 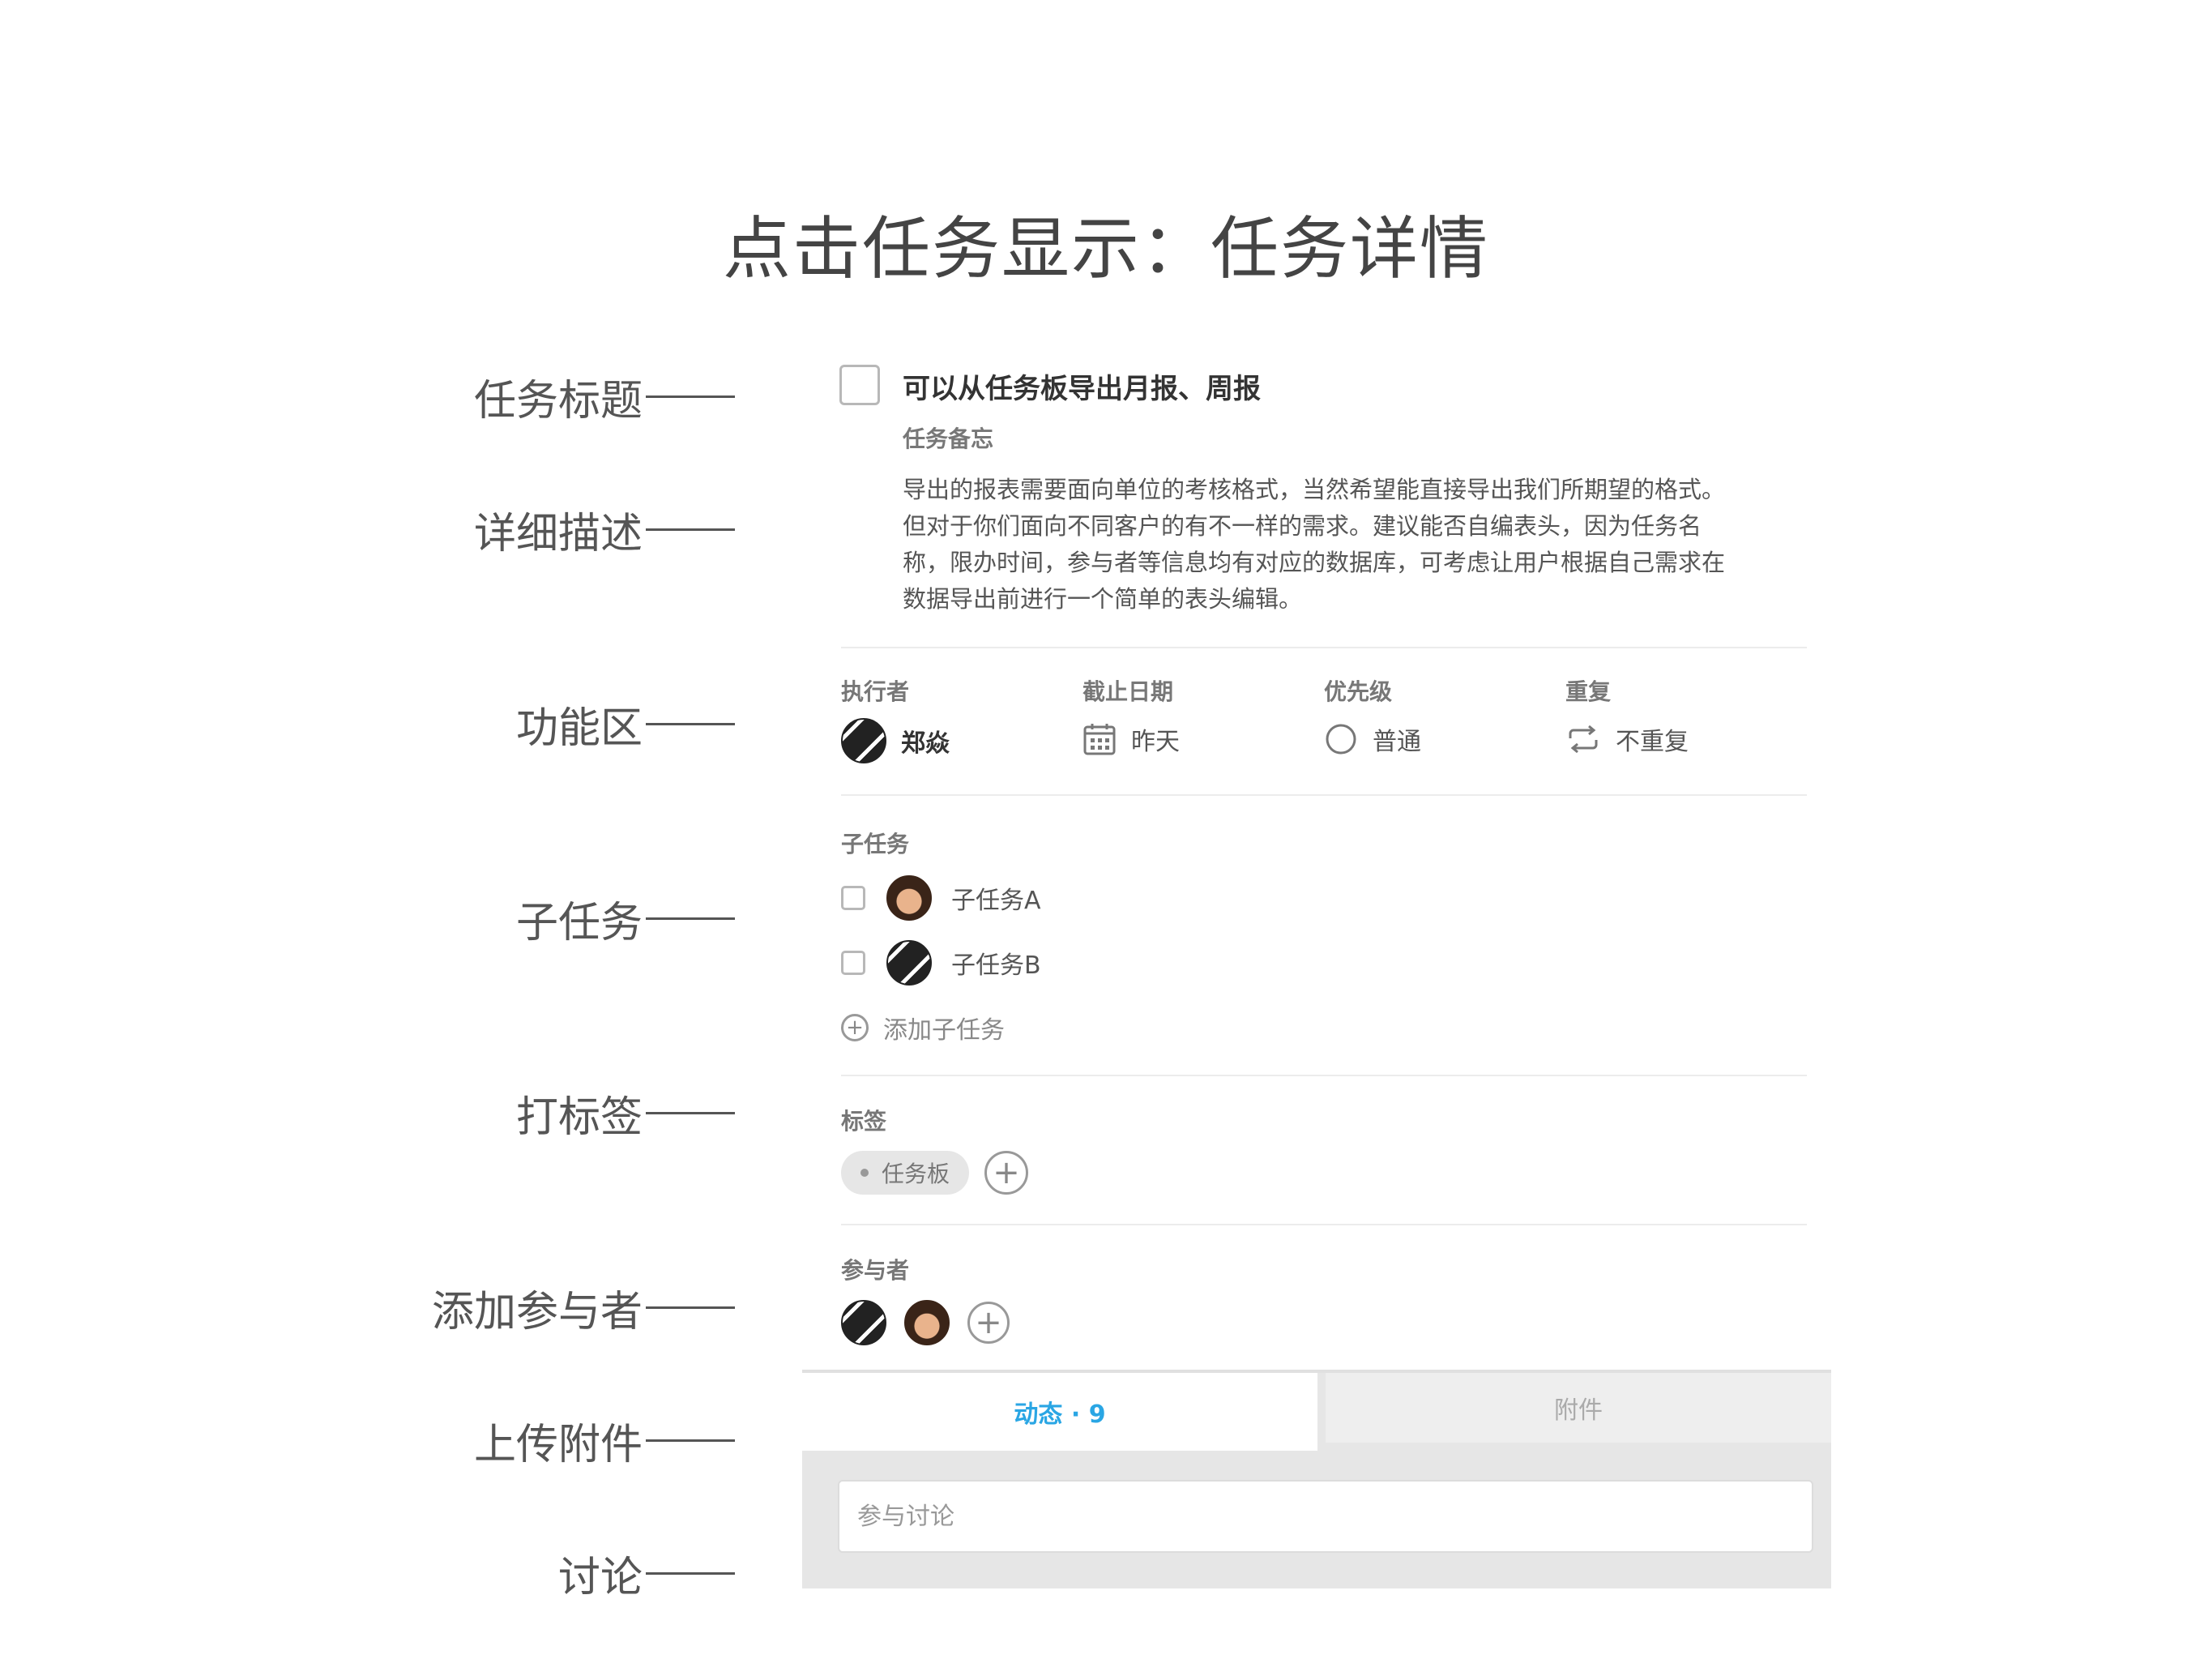 What do you see at coordinates (646, 1574) in the screenshot?
I see `annotation-discussion: 讨论` at bounding box center [646, 1574].